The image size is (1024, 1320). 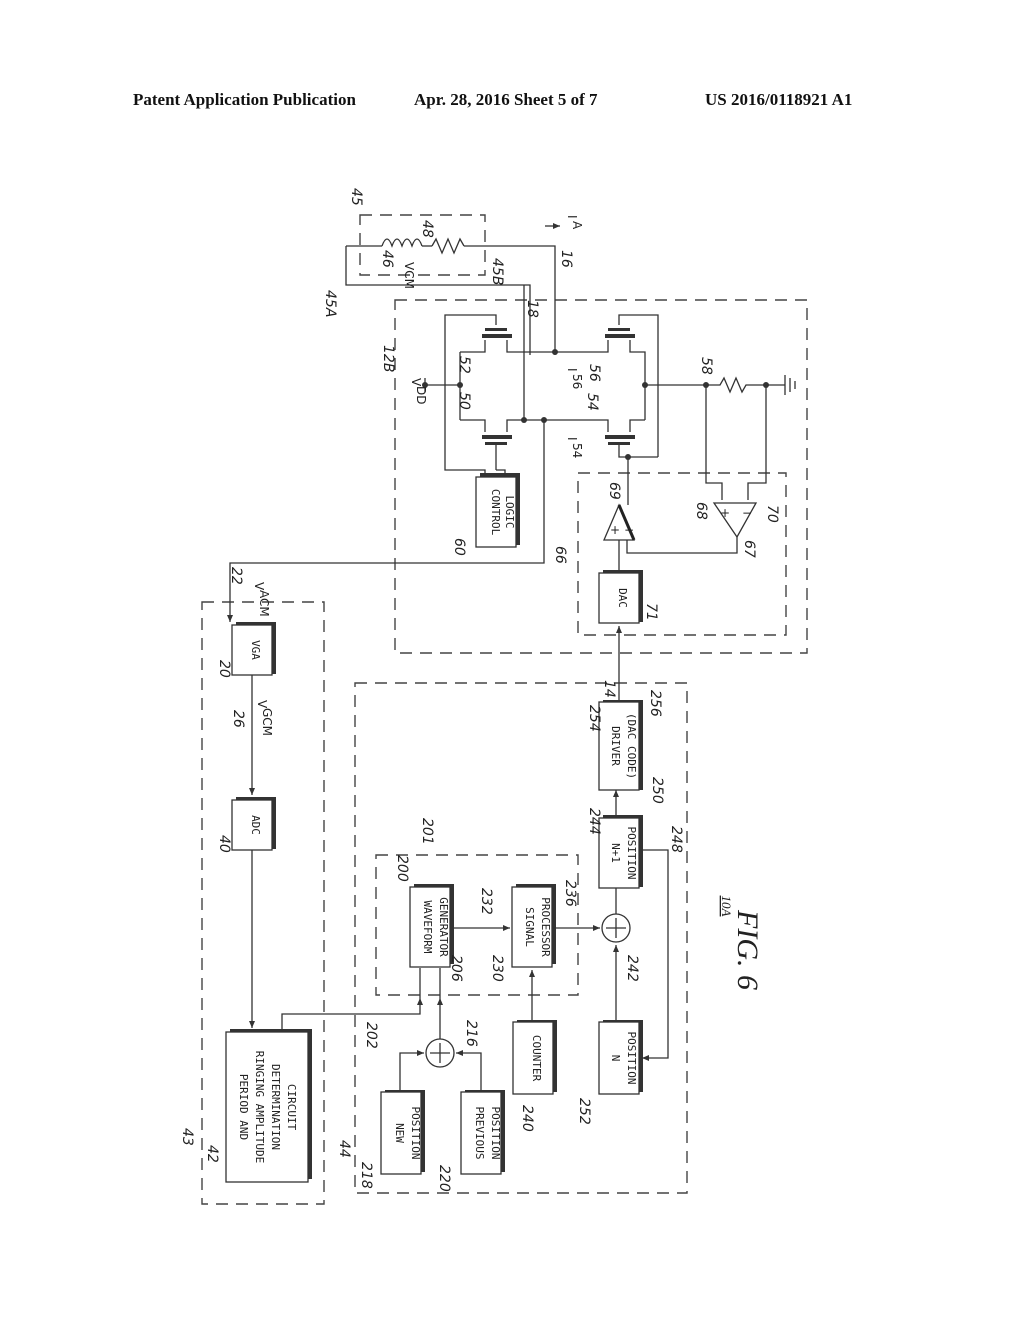 What do you see at coordinates (749, 549) in the screenshot?
I see `ref-67: 67` at bounding box center [749, 549].